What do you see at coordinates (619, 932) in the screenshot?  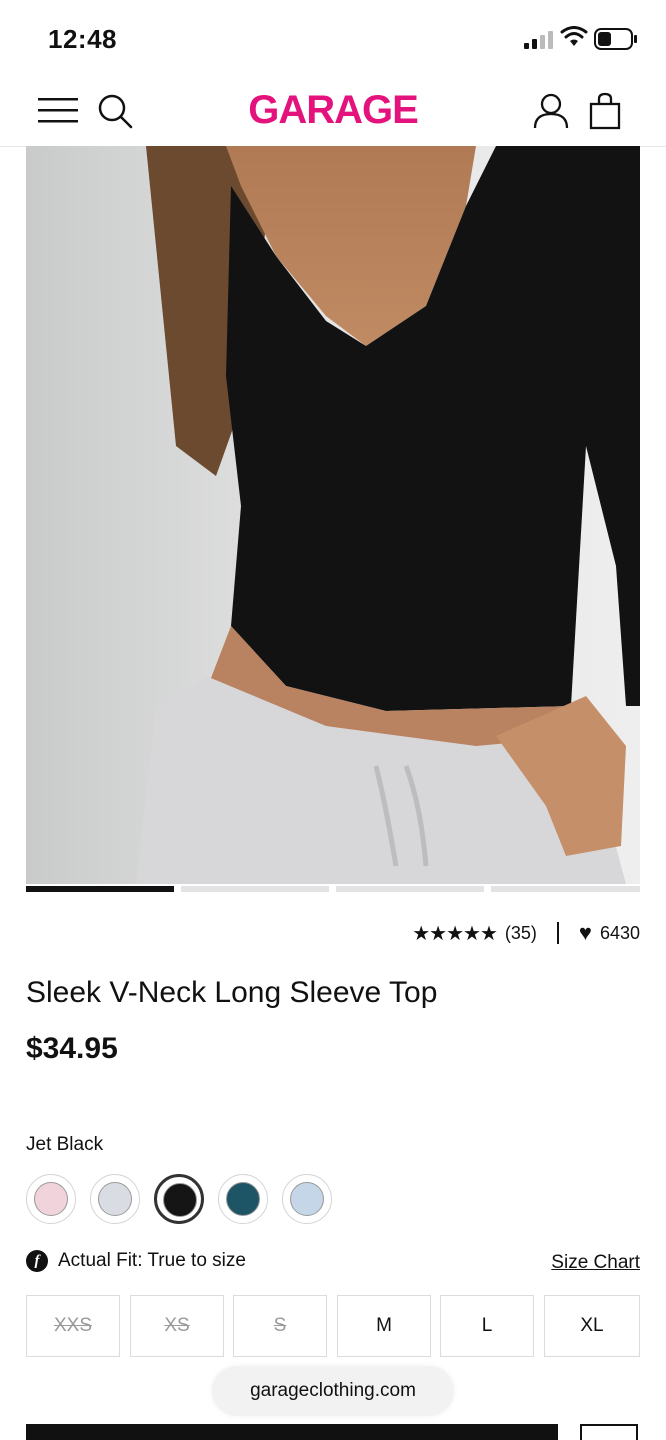 I see `like-count: 6430` at bounding box center [619, 932].